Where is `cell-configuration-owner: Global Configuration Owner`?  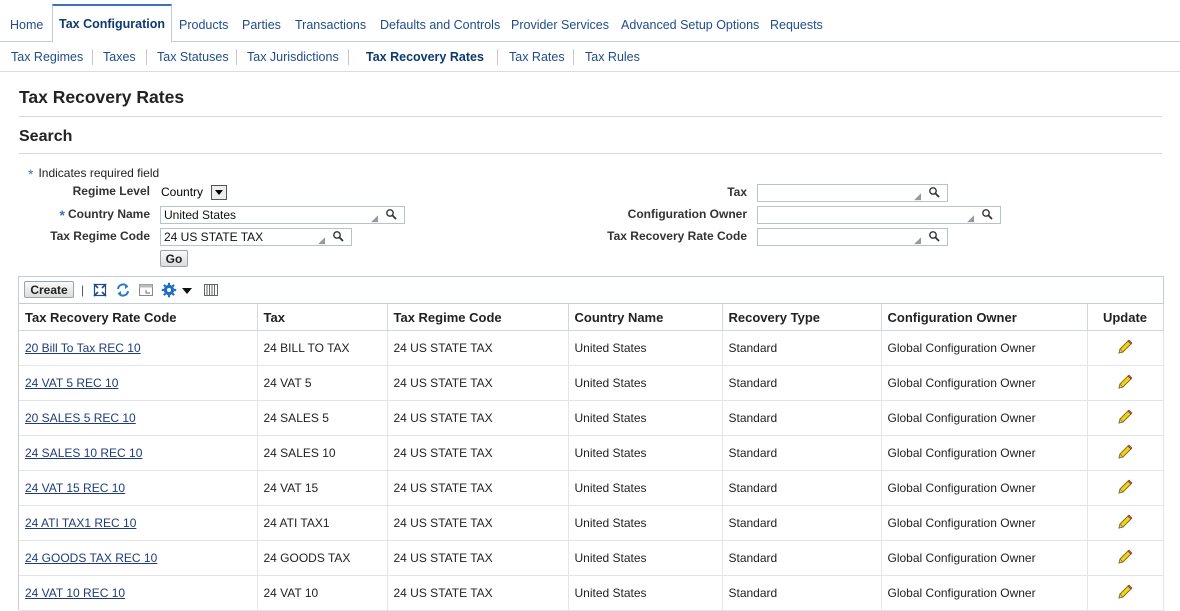
cell-configuration-owner: Global Configuration Owner is located at coordinates (984, 418).